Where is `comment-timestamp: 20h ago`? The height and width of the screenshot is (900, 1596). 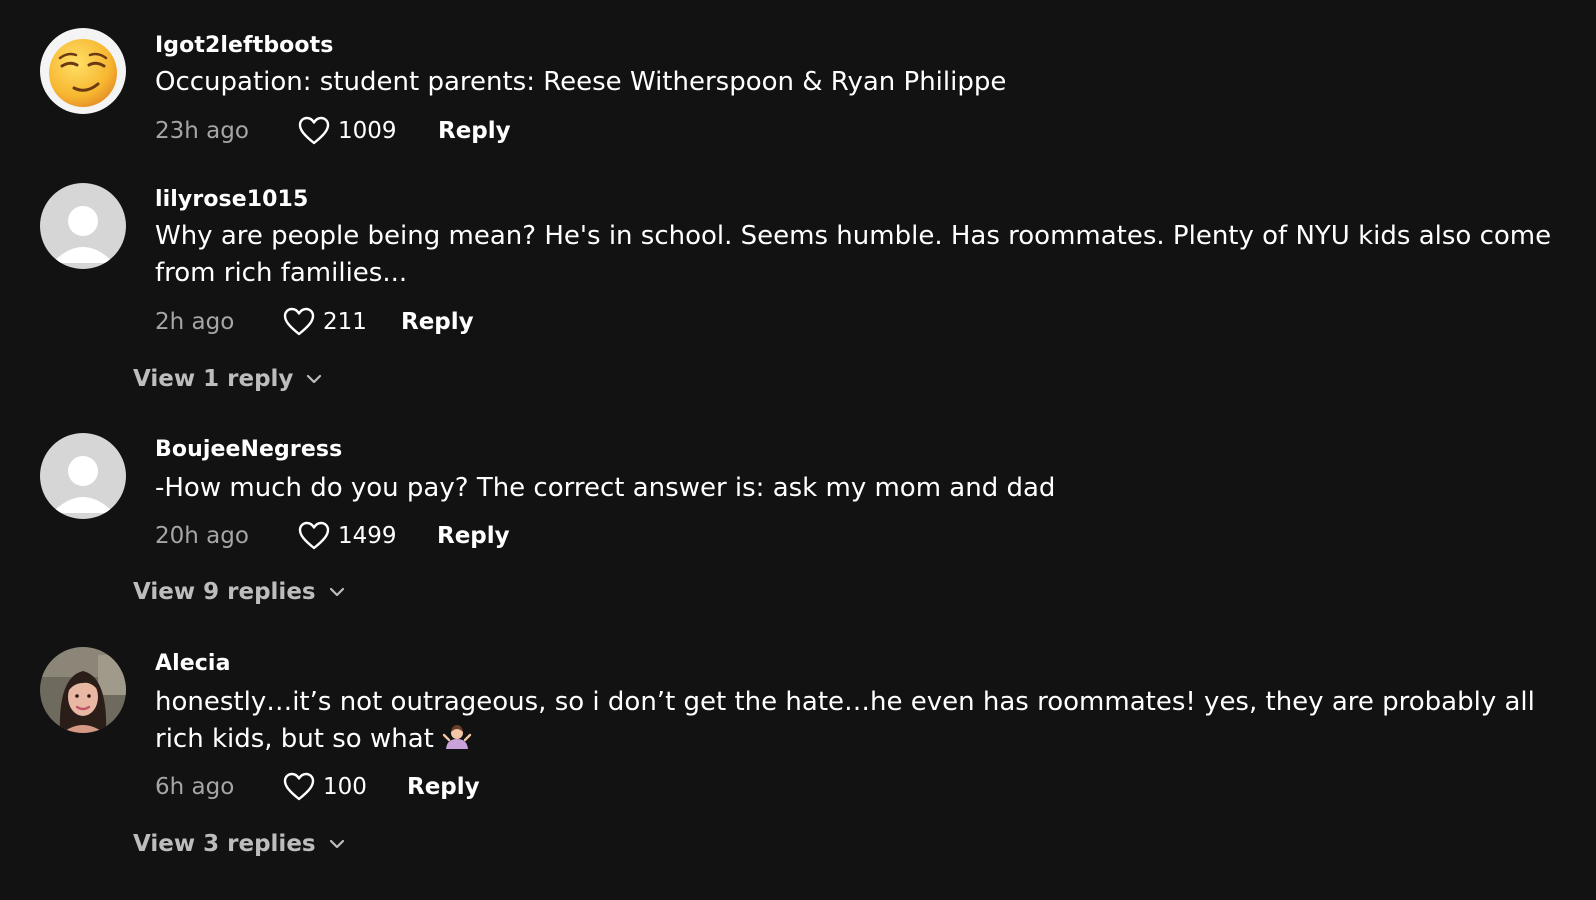 comment-timestamp: 20h ago is located at coordinates (202, 536).